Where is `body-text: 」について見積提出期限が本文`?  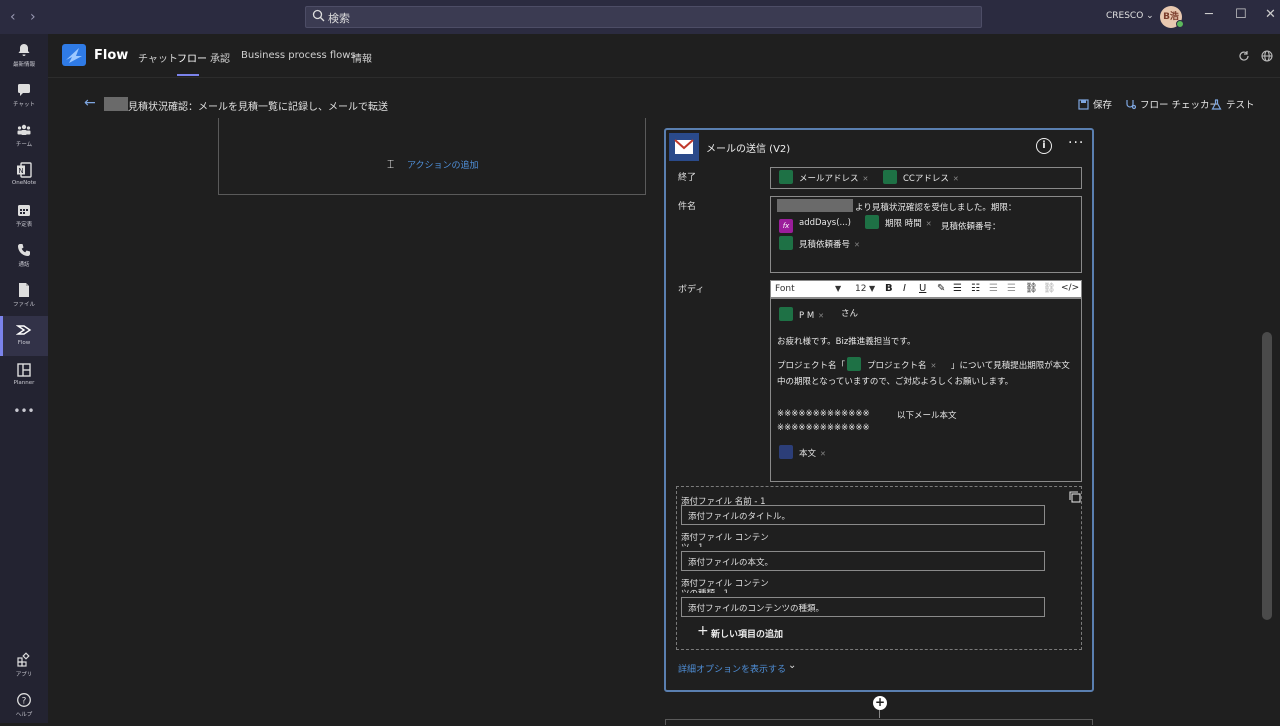
body-text: 」について見積提出期限が本文 is located at coordinates (1010, 366).